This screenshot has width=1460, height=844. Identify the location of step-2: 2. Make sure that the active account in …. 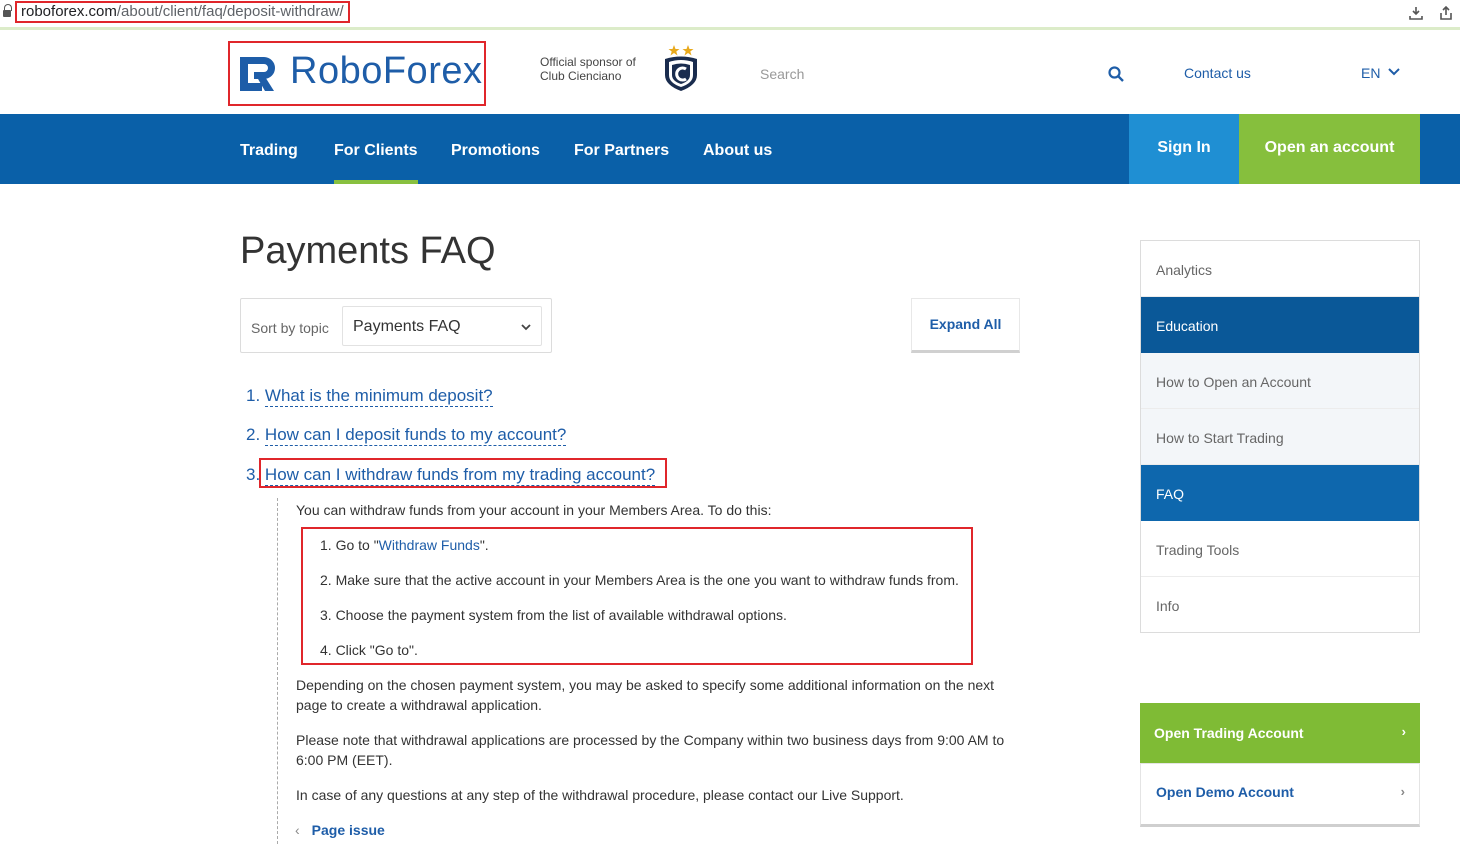
(639, 580).